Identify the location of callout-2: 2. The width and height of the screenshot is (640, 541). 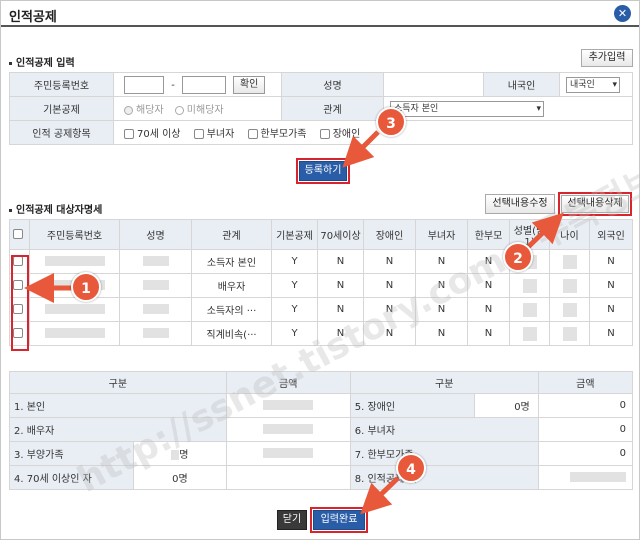
(518, 257).